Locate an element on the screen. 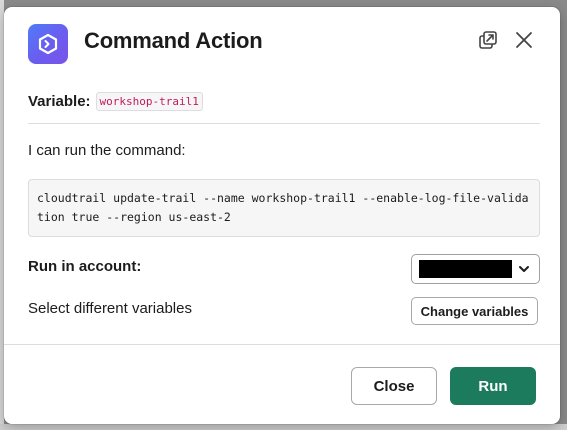  redacted-account-value is located at coordinates (465, 269).